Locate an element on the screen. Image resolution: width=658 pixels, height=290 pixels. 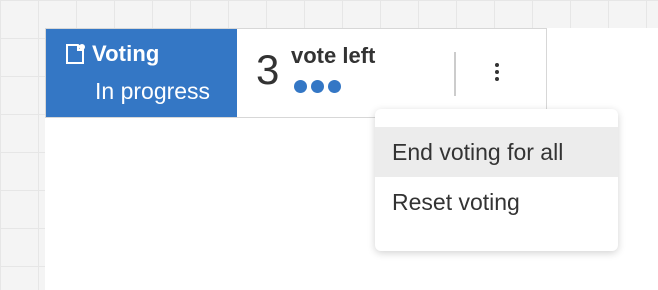
vote-dots is located at coordinates (317, 86).